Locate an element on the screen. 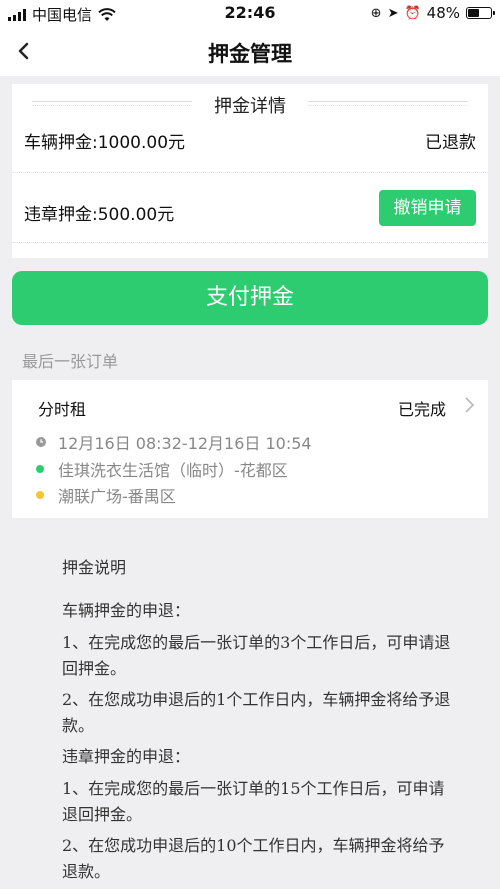 Image resolution: width=500 pixels, height=889 pixels. status-bar: 中国电信 22:46 ⊕ ➤ ⏰ 48% is located at coordinates (250, 13).